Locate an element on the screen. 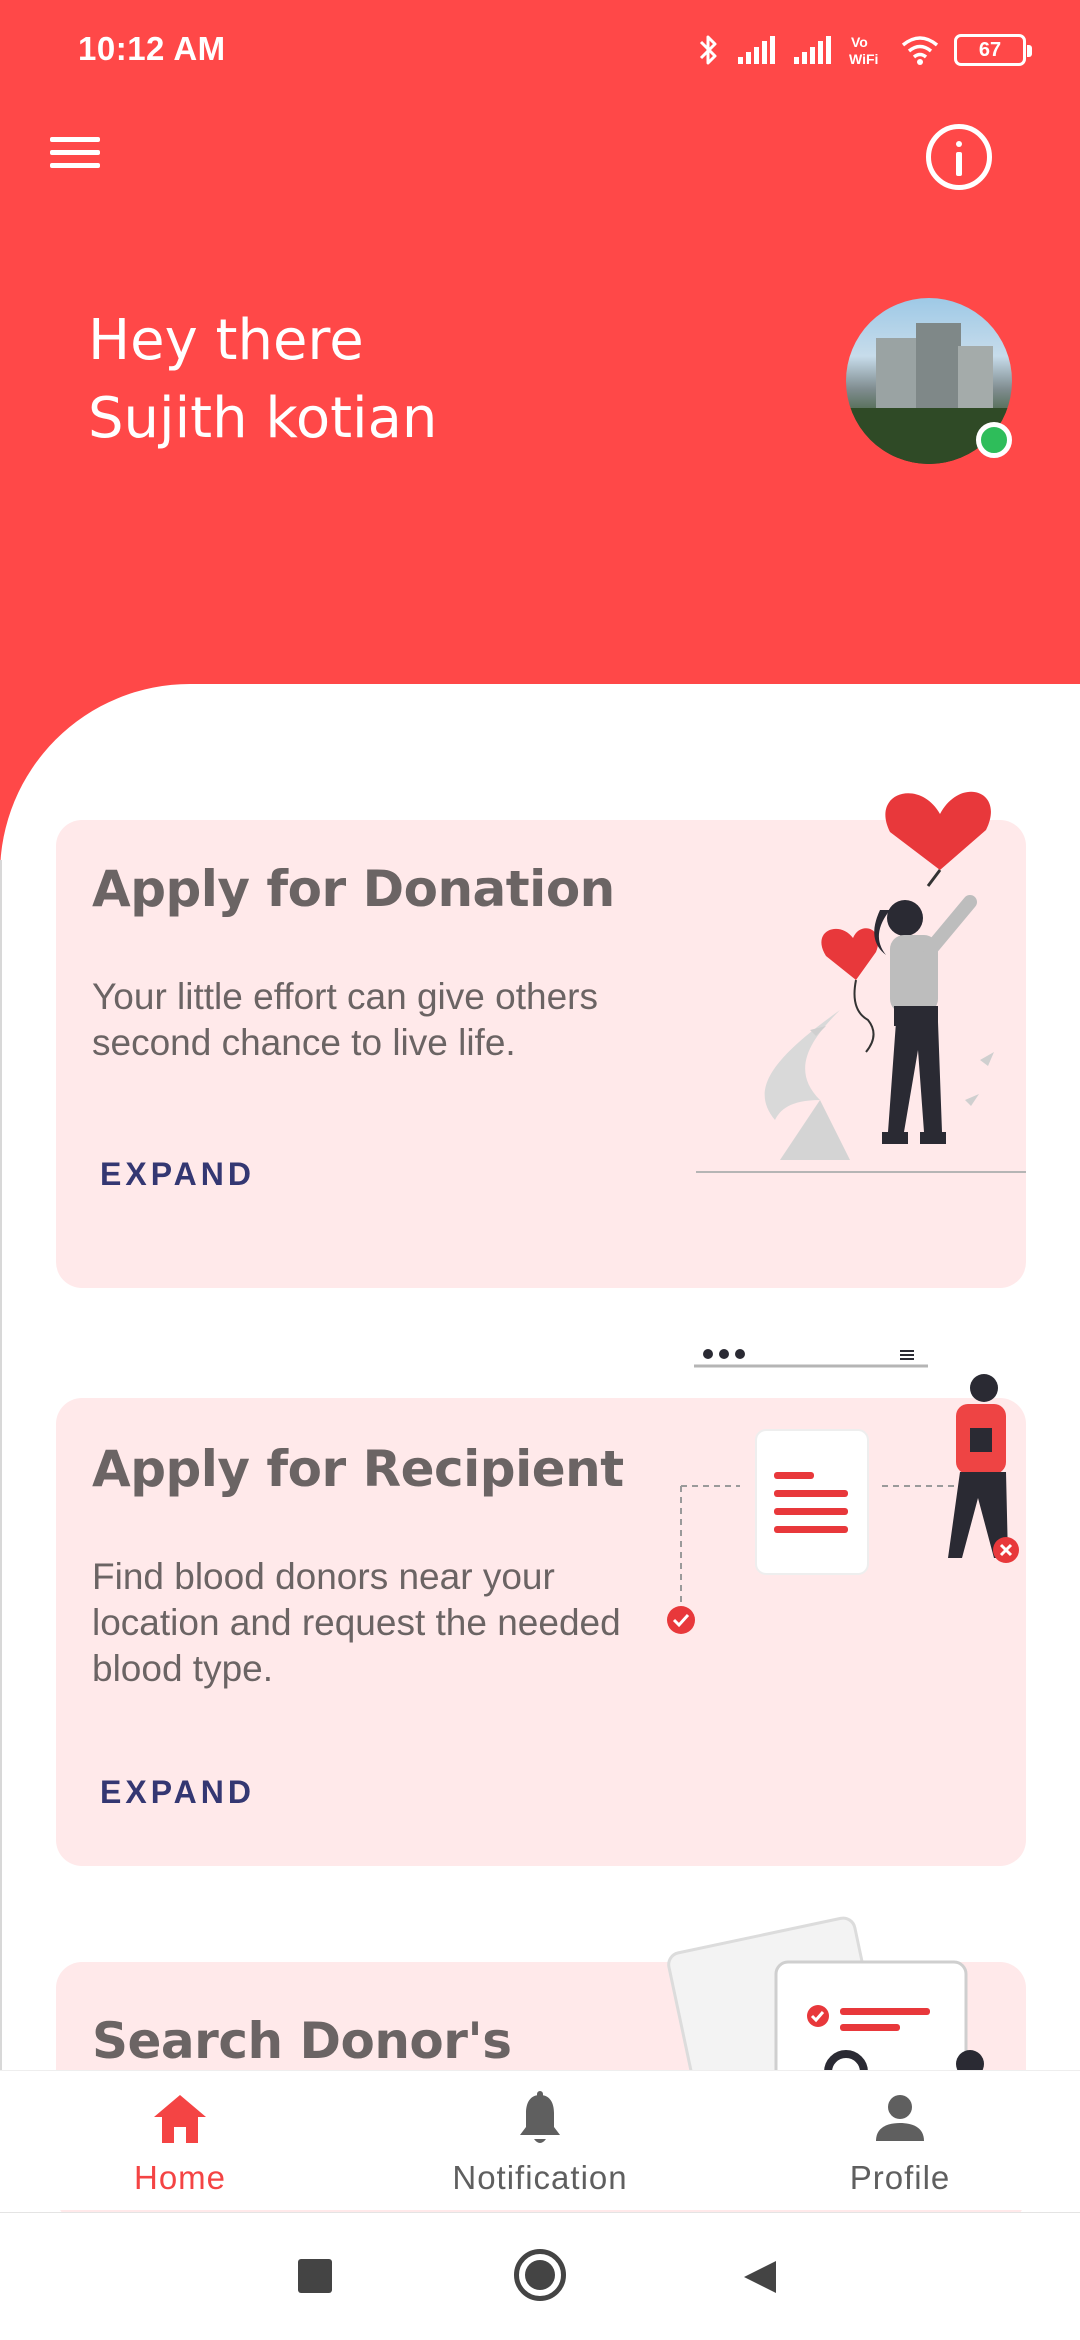 This screenshot has width=1080, height=2340. vowifi-icon: Vo WiFi is located at coordinates (863, 50).